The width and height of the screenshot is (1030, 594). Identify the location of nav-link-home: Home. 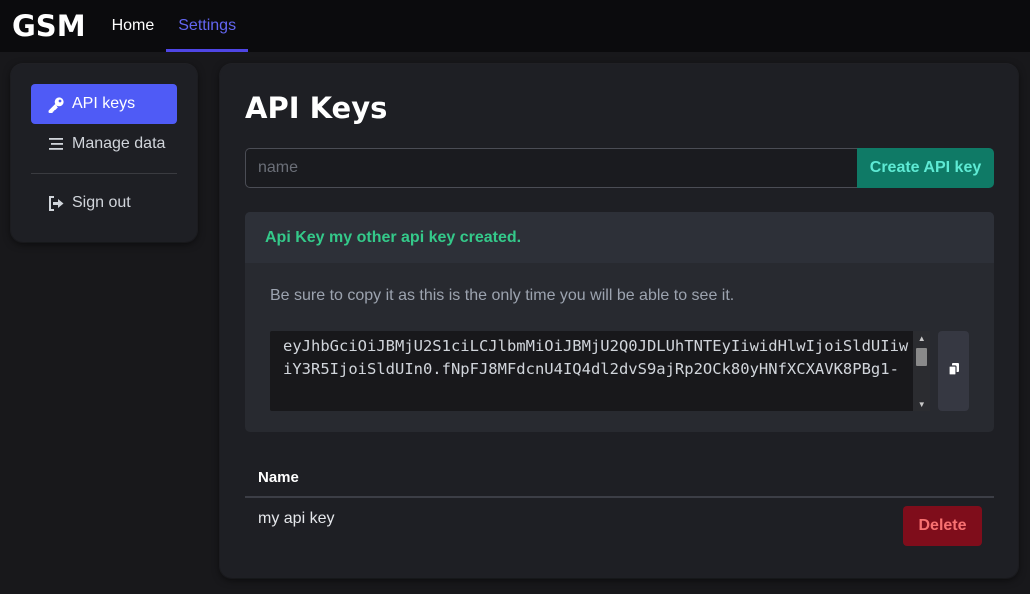
(133, 26).